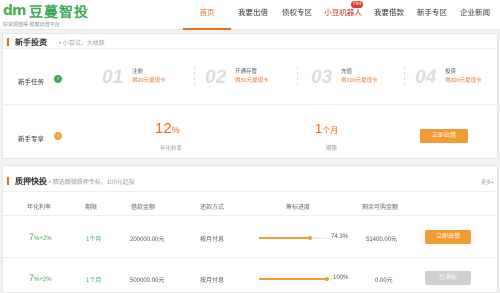  What do you see at coordinates (475, 15) in the screenshot?
I see `nav-item-news: 企业新闻` at bounding box center [475, 15].